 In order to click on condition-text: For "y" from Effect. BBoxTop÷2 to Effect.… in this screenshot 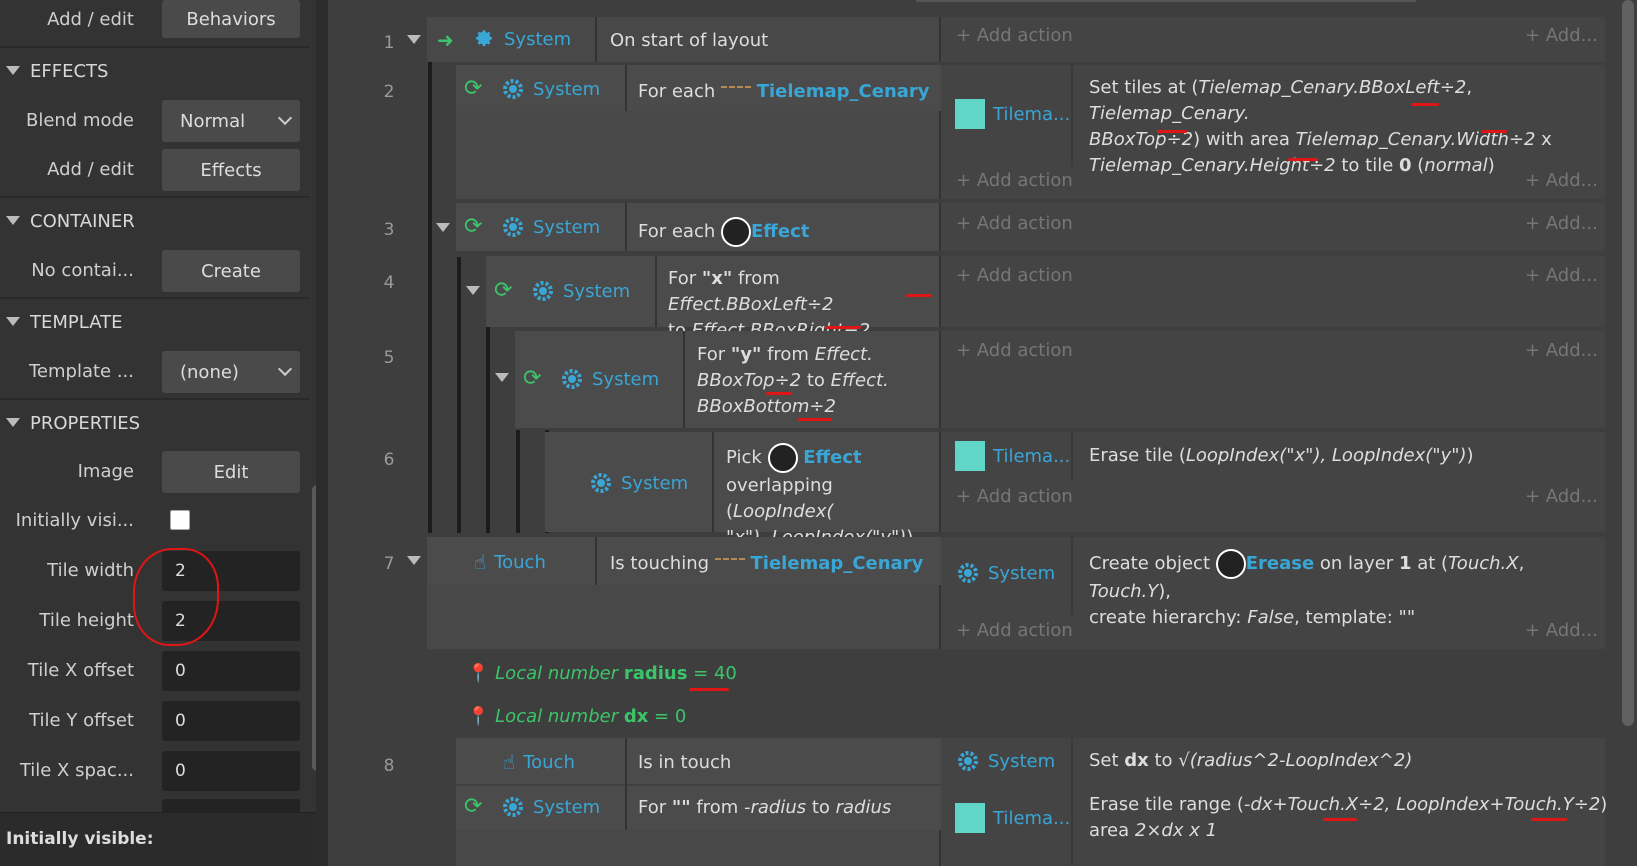, I will do `click(817, 381)`.